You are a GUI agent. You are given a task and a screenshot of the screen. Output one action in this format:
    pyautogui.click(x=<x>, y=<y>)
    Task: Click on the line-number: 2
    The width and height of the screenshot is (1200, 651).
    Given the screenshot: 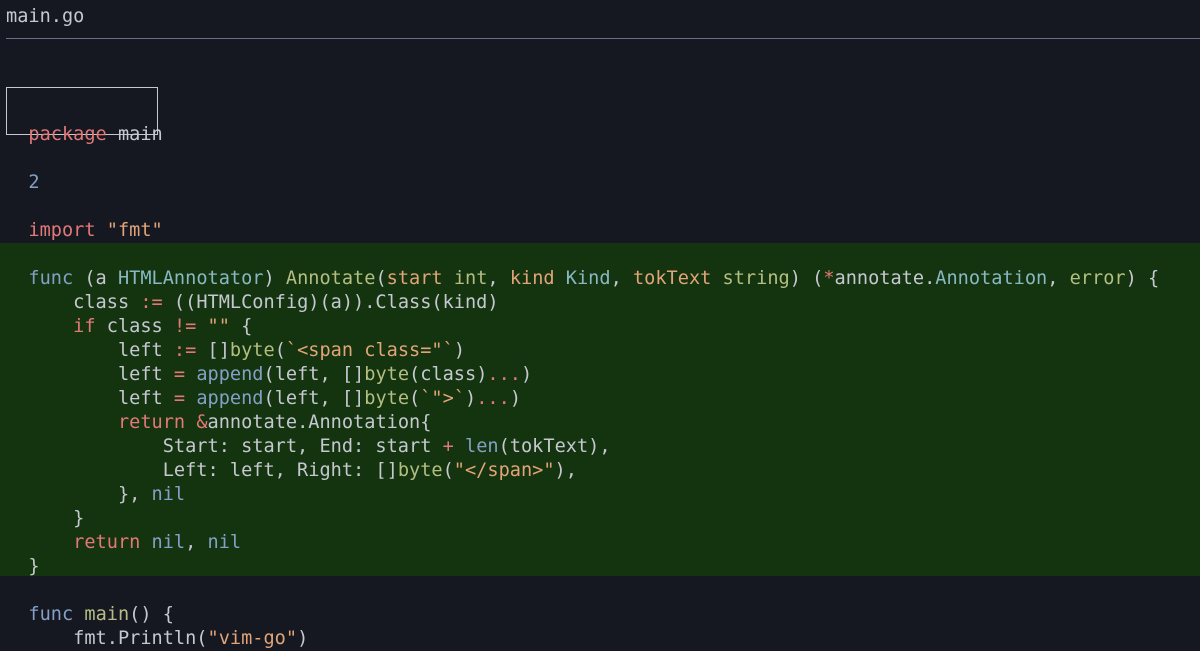 What is the action you would take?
    pyautogui.click(x=34, y=182)
    